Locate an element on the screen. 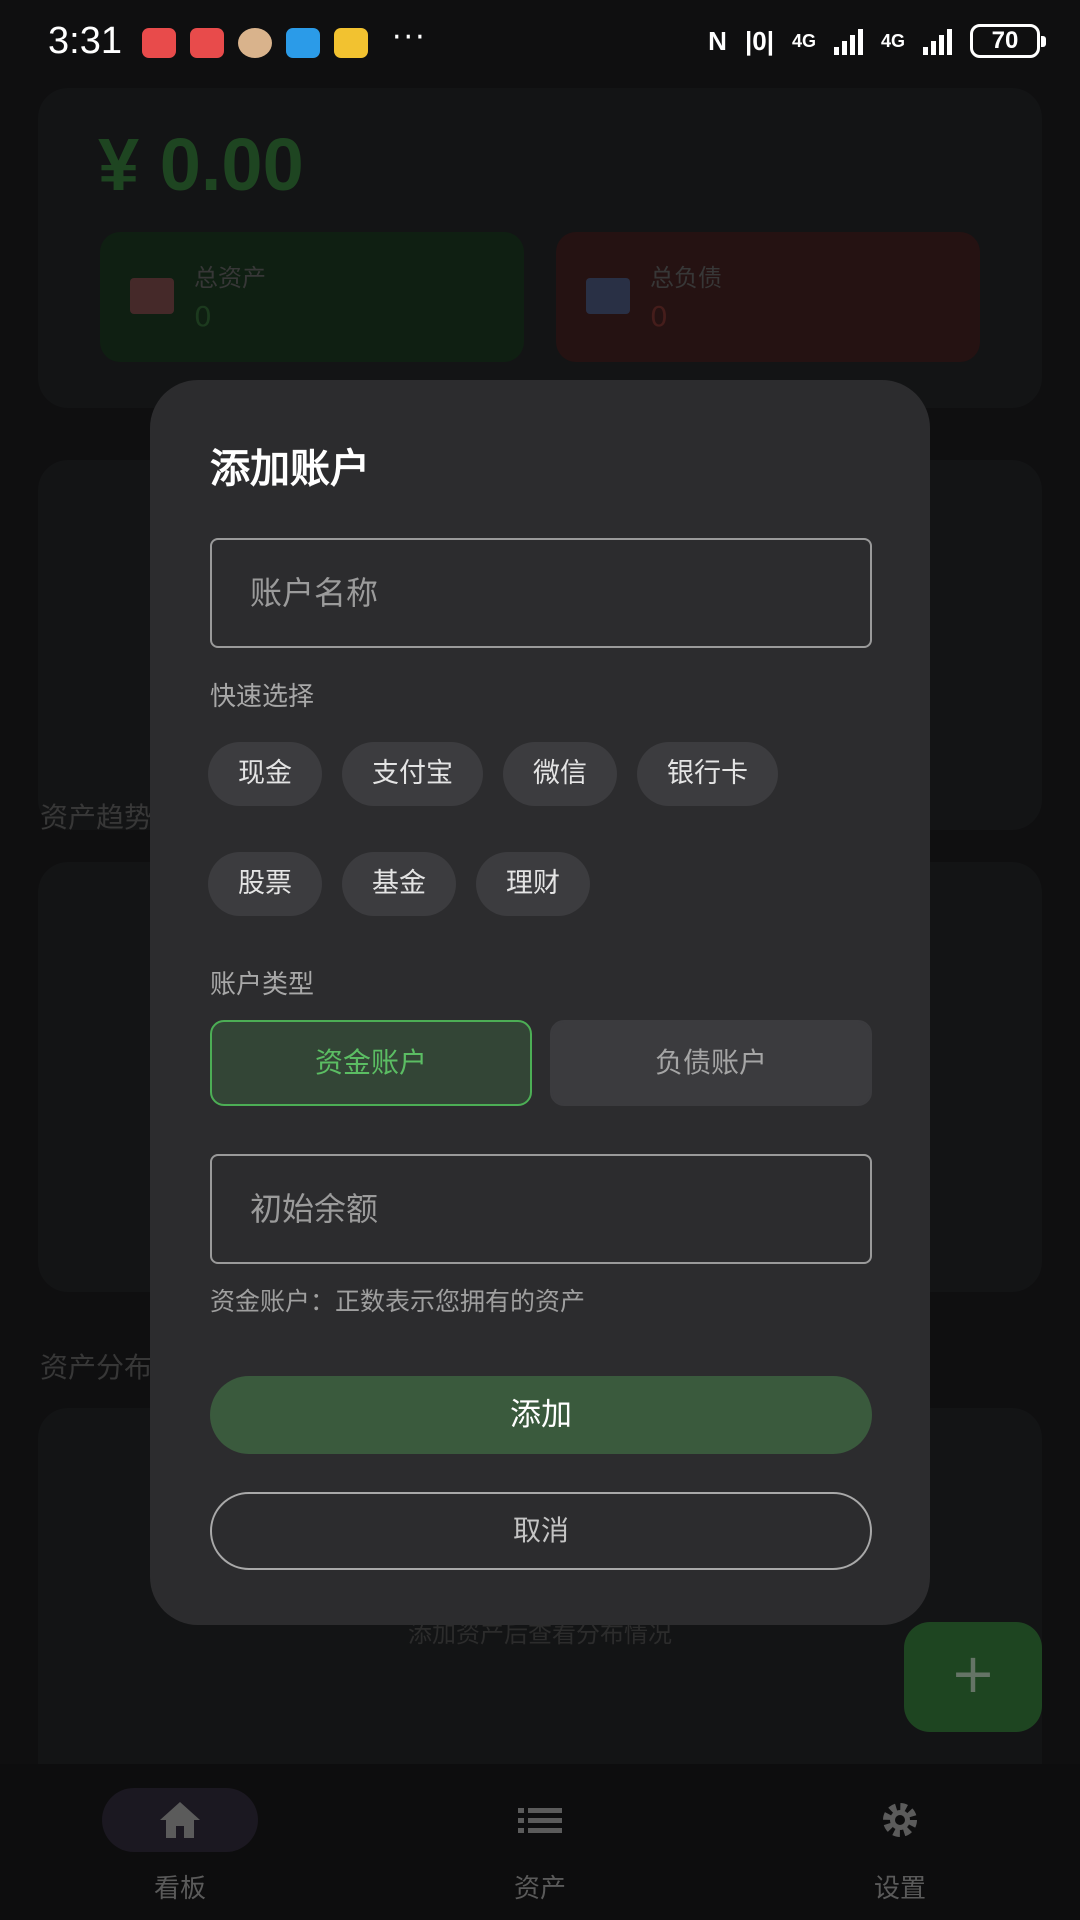 This screenshot has height=1920, width=1080. chip-wealth: 理财 is located at coordinates (533, 884).